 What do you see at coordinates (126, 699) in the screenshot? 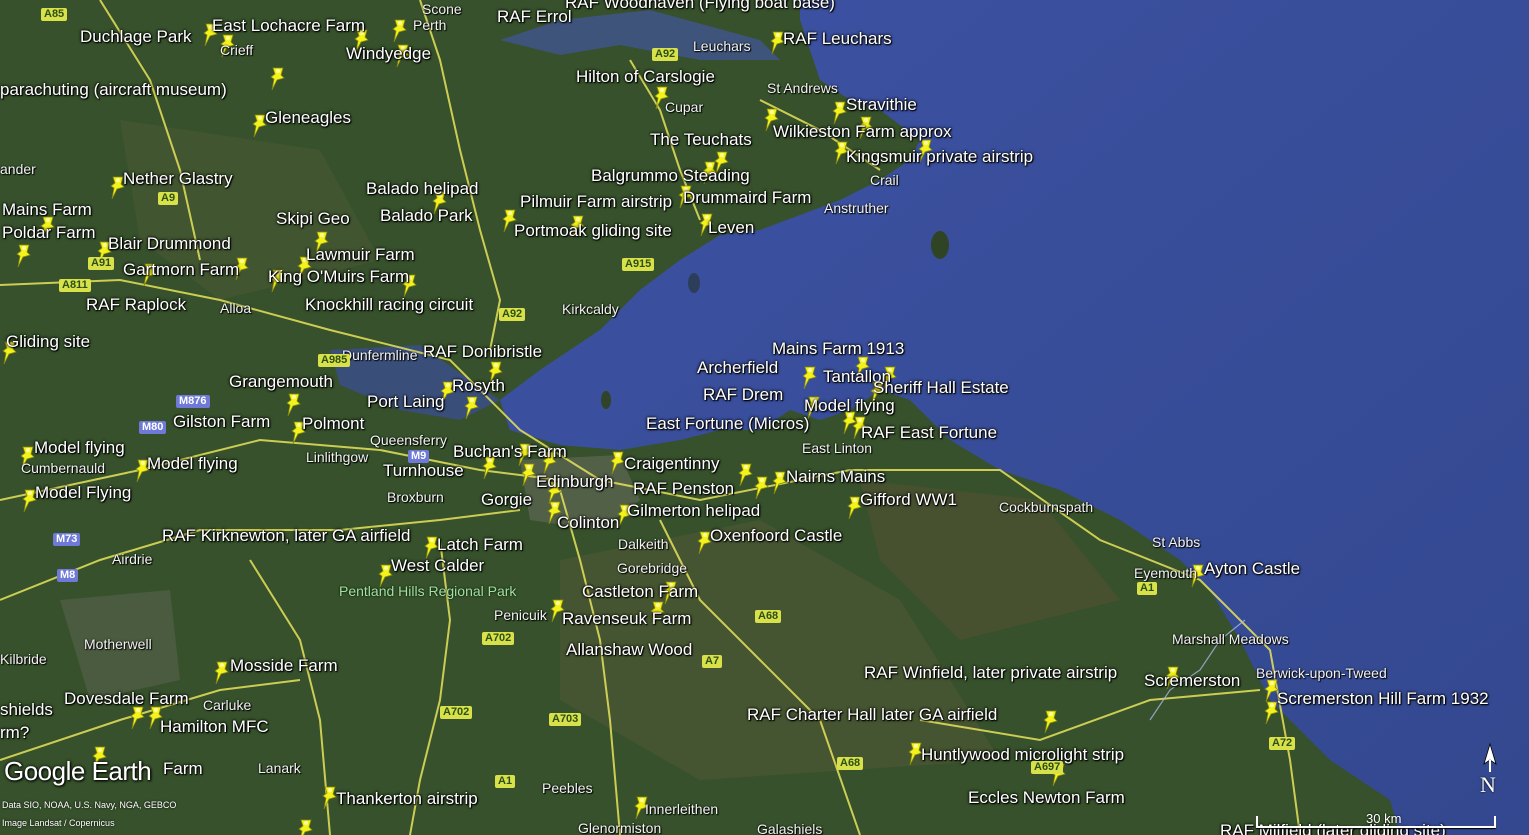
I see `placemark-label: Dovesdale Farm` at bounding box center [126, 699].